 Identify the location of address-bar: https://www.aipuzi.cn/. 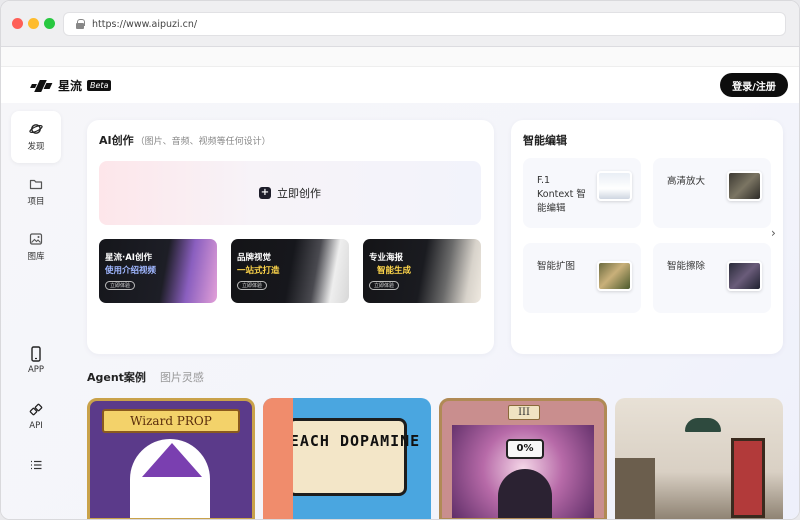
(424, 24).